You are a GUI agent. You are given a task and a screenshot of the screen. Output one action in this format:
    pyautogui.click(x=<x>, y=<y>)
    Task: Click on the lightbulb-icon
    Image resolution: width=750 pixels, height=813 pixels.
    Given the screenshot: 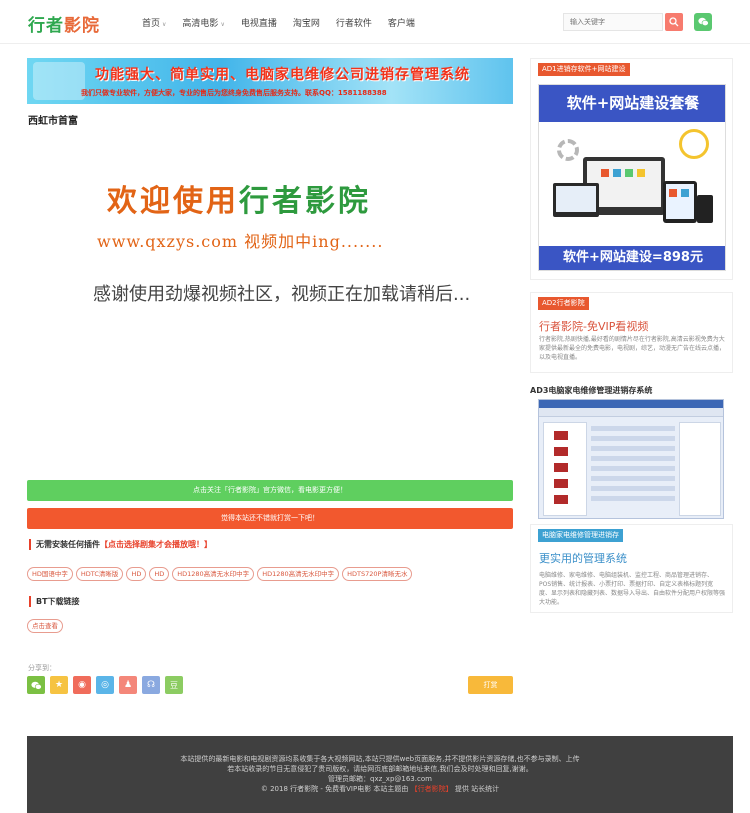 What is the action you would take?
    pyautogui.click(x=694, y=144)
    